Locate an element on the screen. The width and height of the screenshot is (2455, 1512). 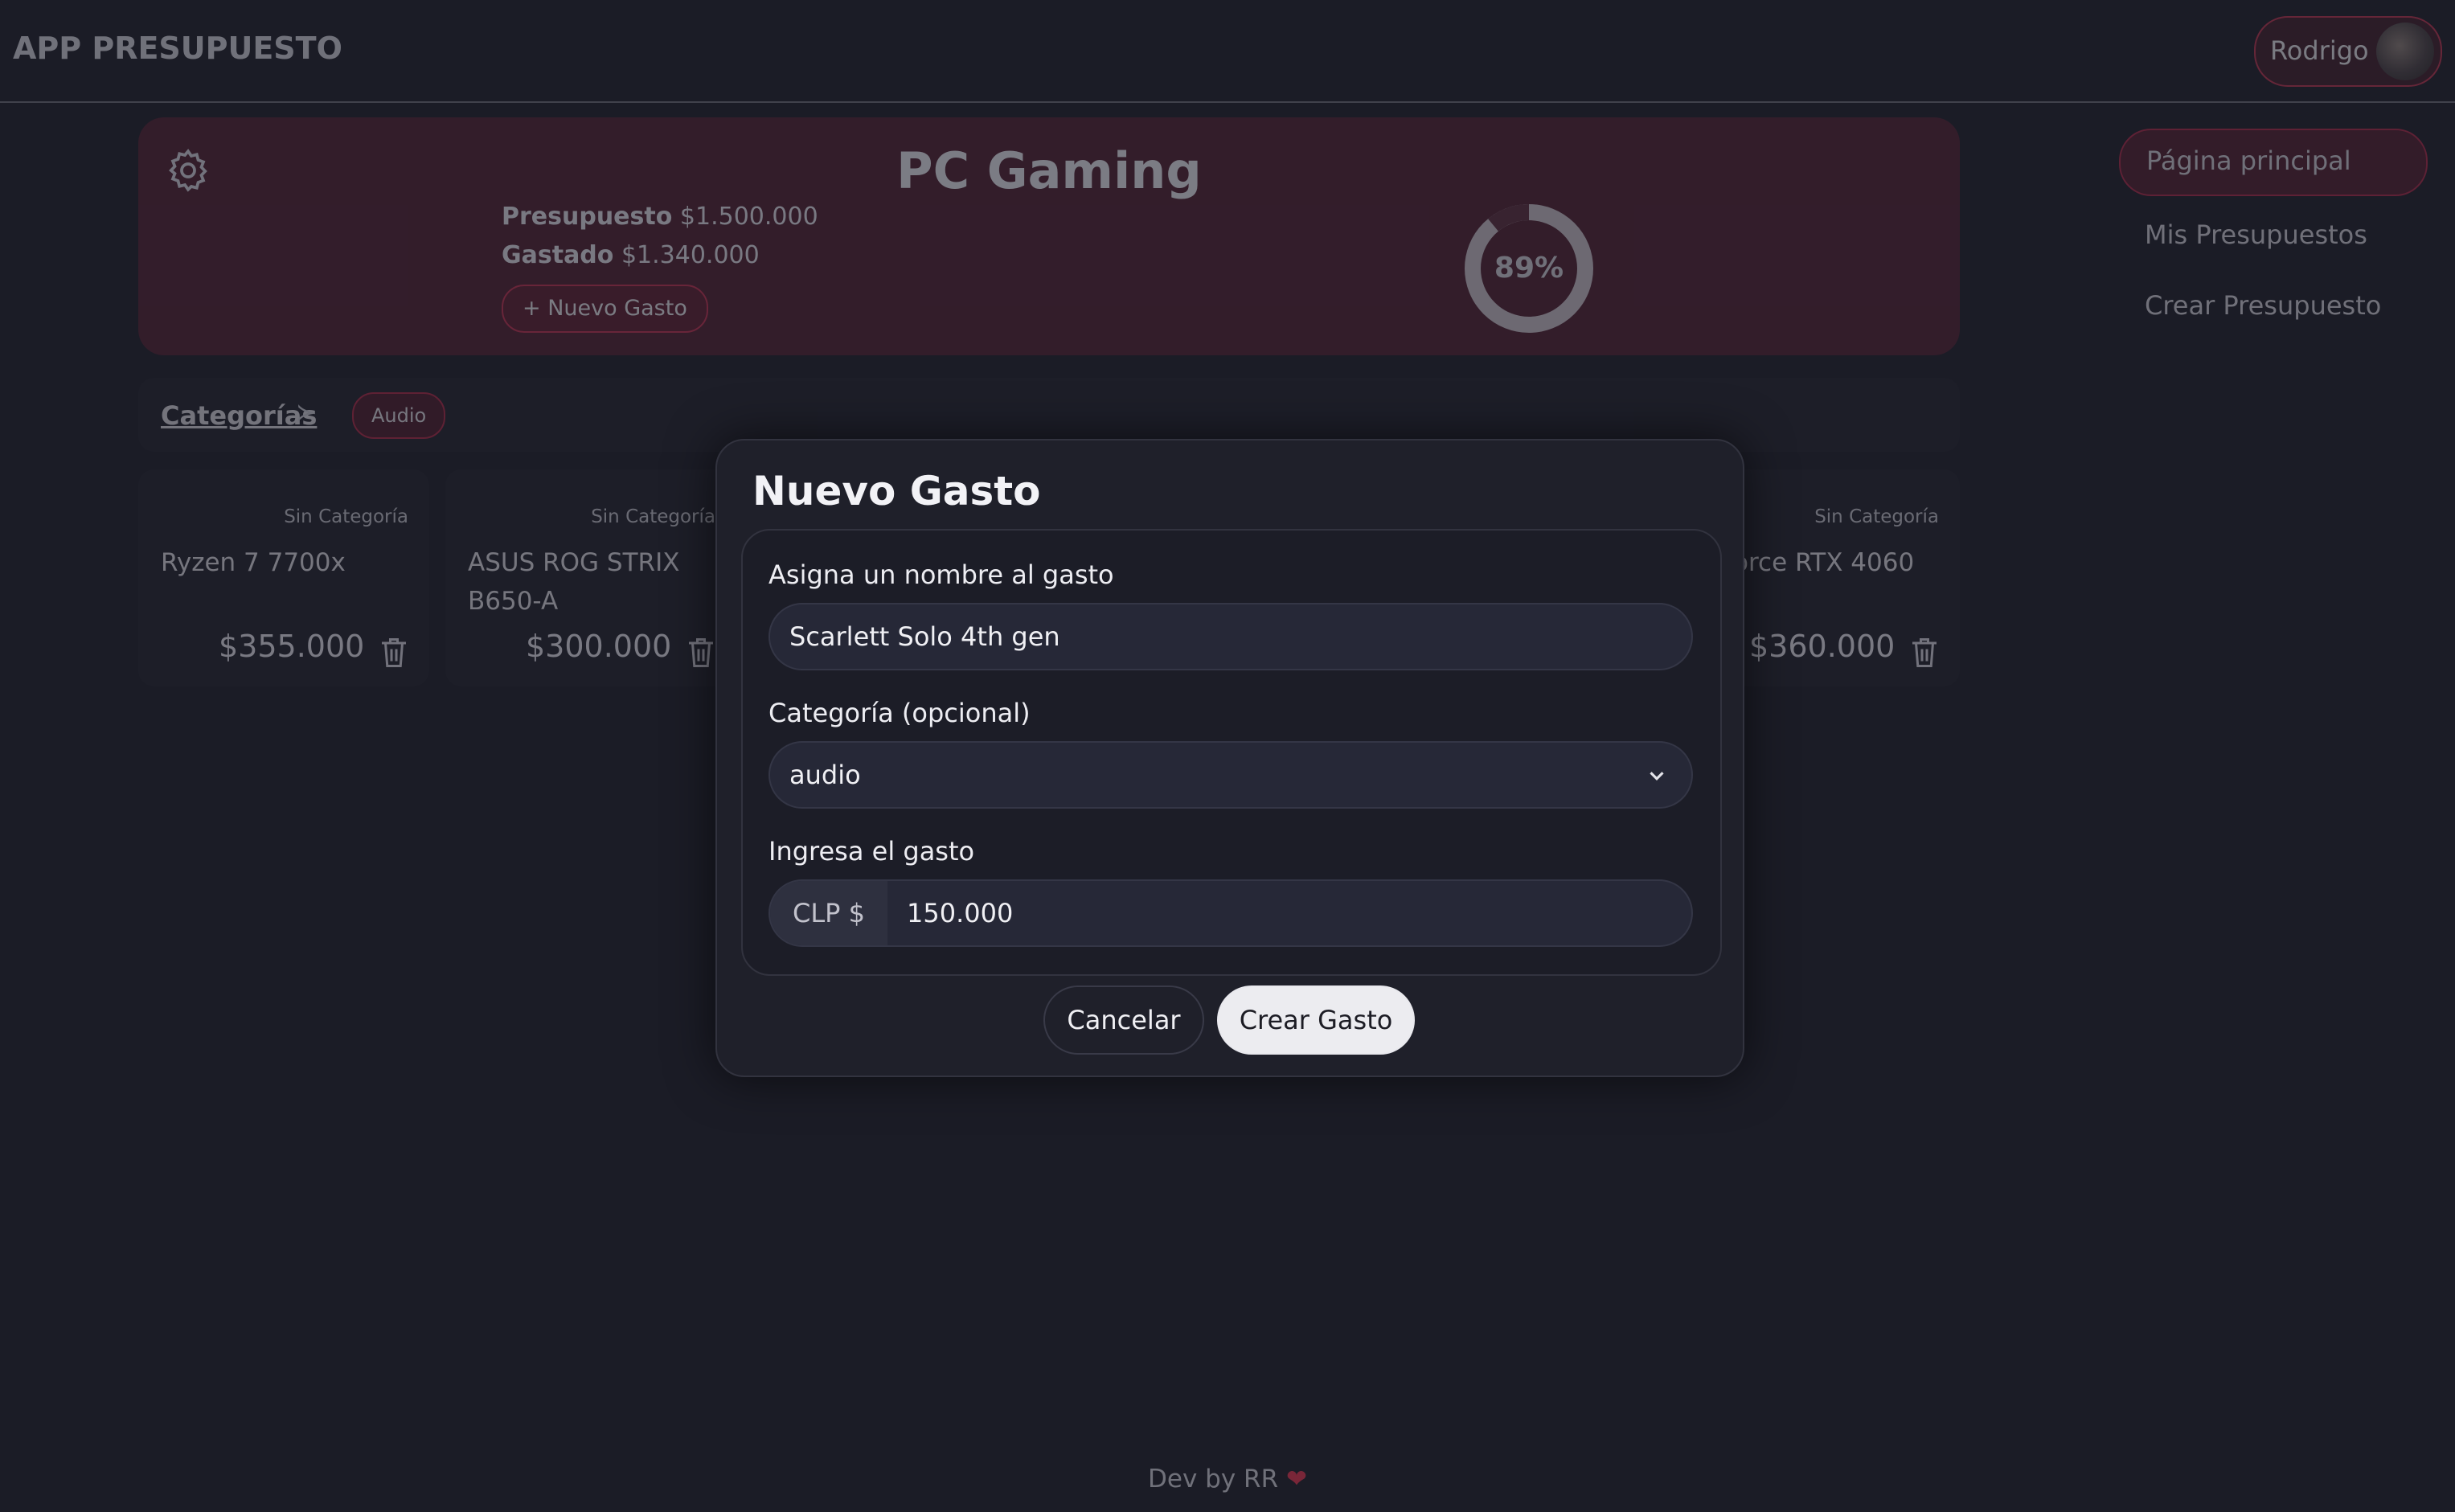
expense-amount: $300.000 is located at coordinates (599, 646).